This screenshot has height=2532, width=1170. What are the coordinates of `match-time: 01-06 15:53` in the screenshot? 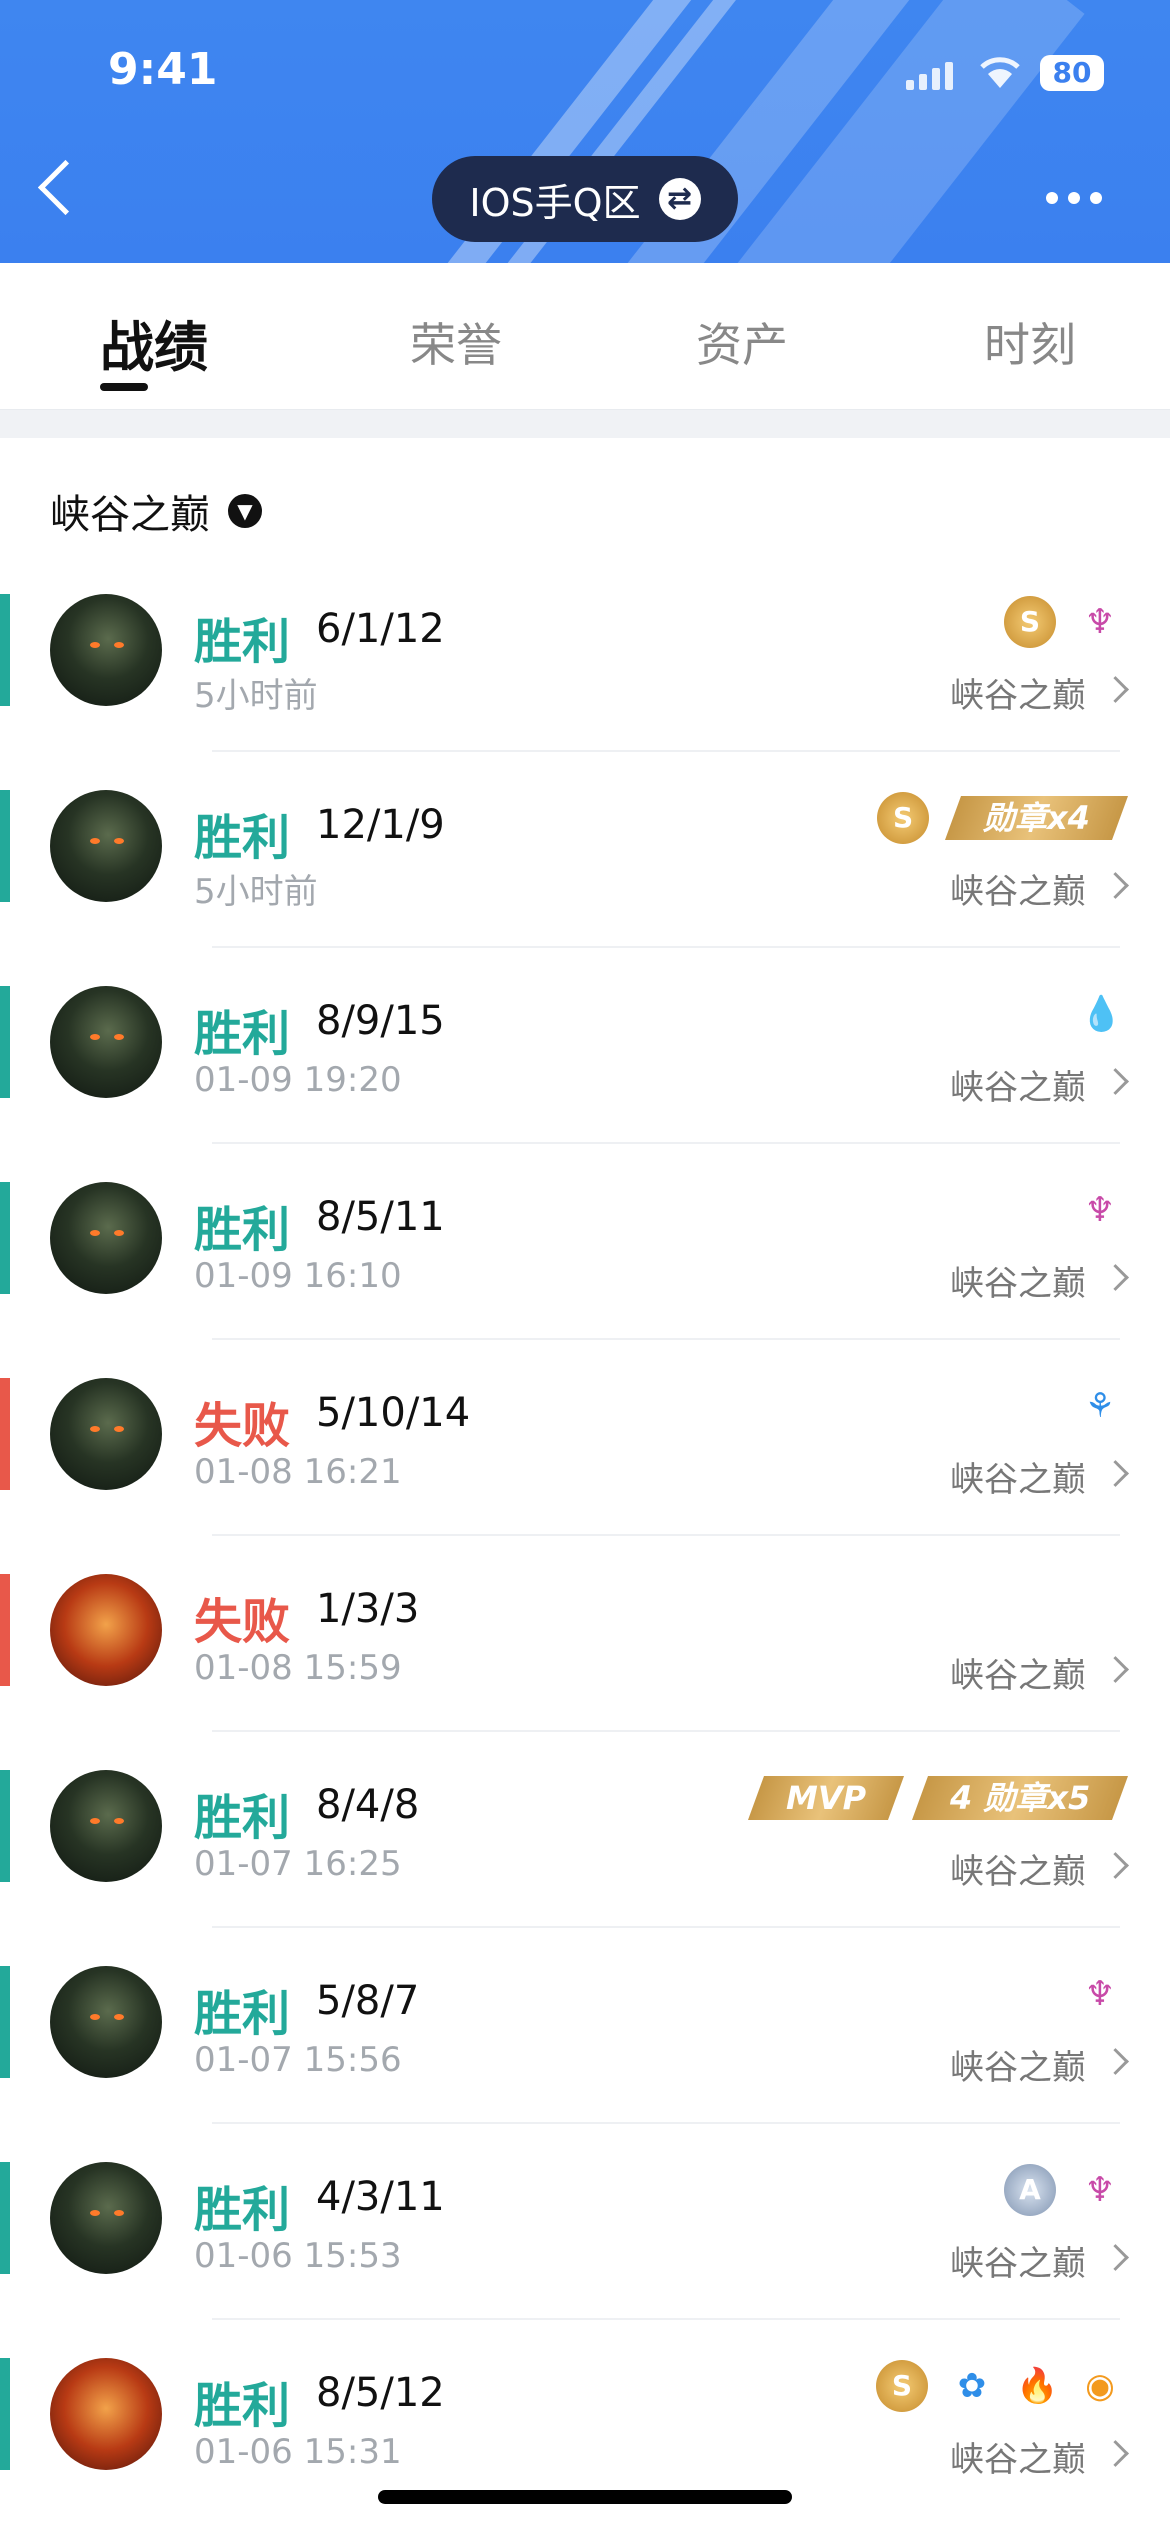 It's located at (298, 2256).